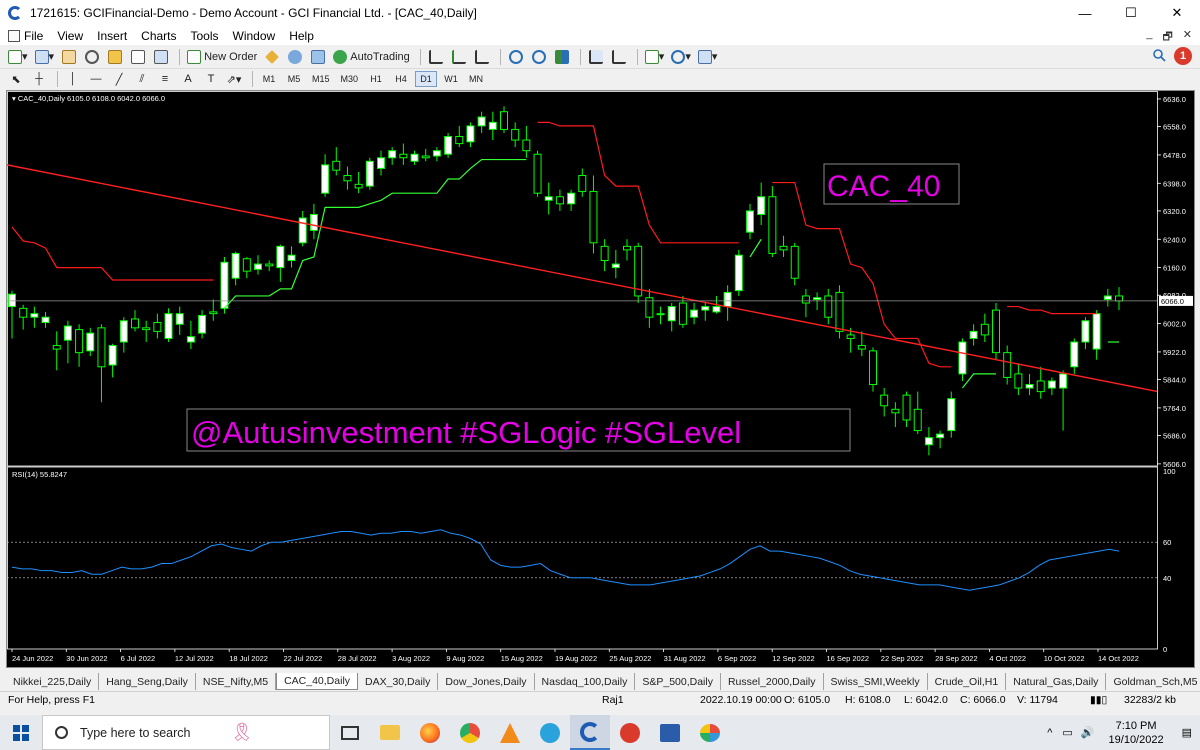 This screenshot has height=750, width=1200. Describe the element at coordinates (376, 79) in the screenshot. I see `timeframe-h1: H1` at that location.